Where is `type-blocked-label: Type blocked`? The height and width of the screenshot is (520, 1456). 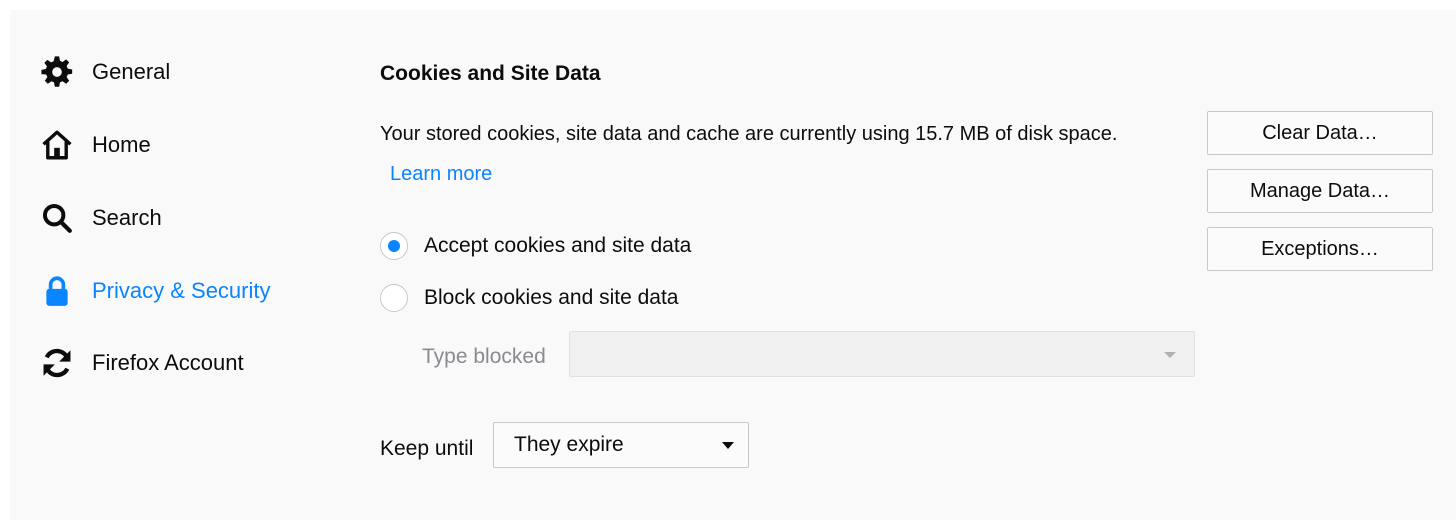 type-blocked-label: Type blocked is located at coordinates (484, 356).